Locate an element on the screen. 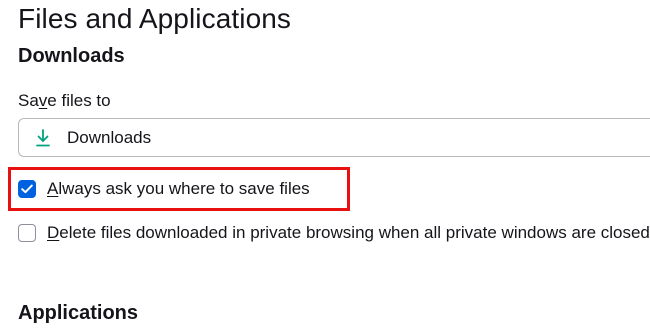 This screenshot has width=650, height=330. delete-private-accesskey: D is located at coordinates (53, 232).